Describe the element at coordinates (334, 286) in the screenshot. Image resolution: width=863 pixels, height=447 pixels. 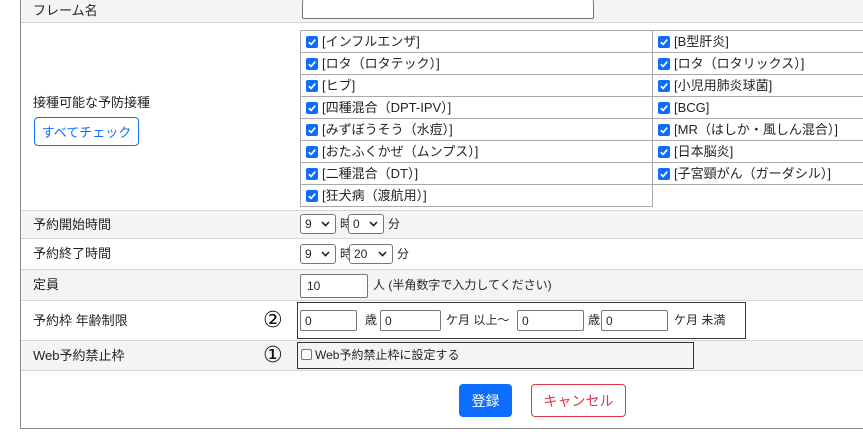
I see `capacity-input` at that location.